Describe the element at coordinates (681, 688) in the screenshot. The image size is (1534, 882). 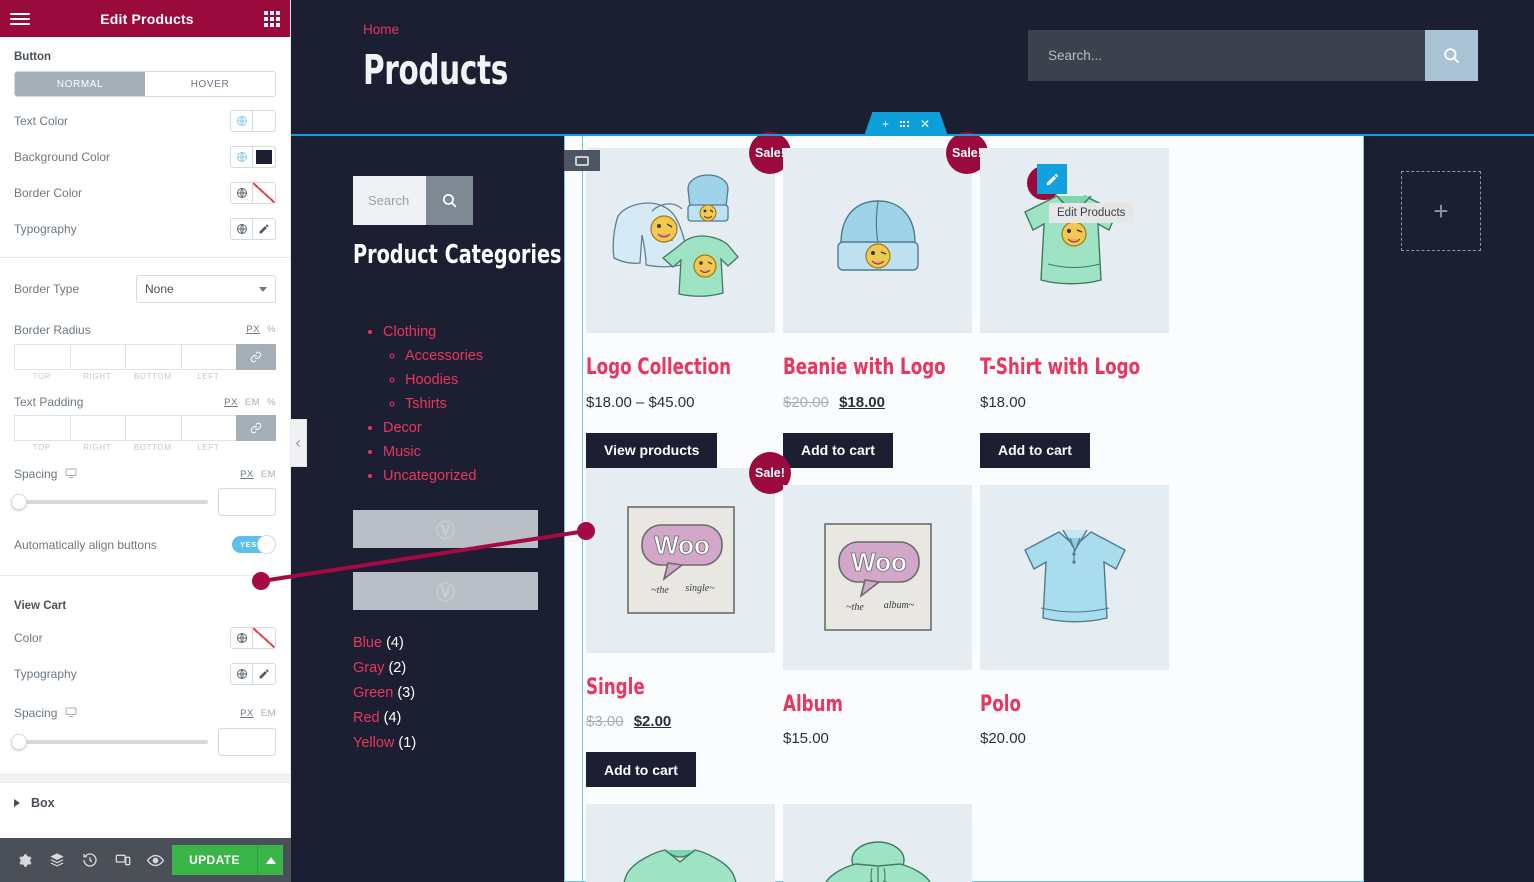
I see `product-name: Single` at that location.